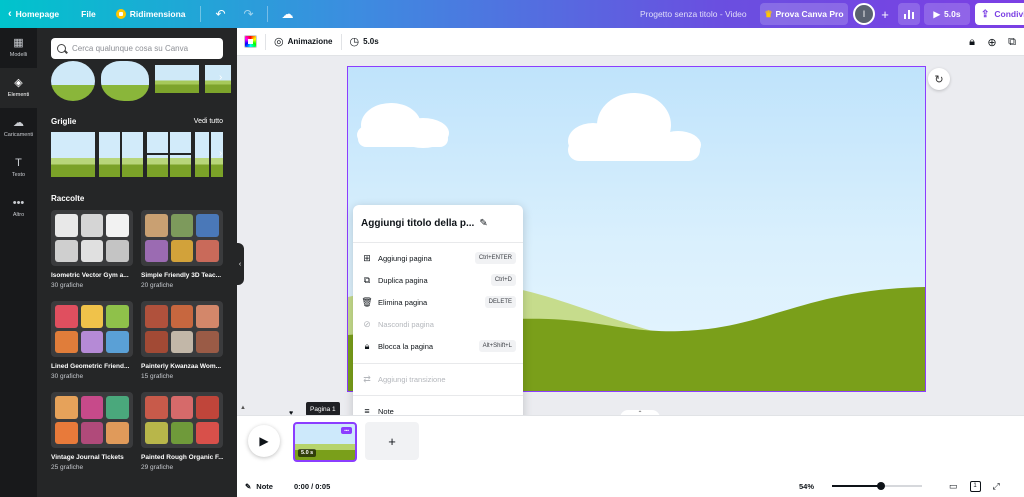  I want to click on rail-item-testo: T Testo, so click(18, 168).